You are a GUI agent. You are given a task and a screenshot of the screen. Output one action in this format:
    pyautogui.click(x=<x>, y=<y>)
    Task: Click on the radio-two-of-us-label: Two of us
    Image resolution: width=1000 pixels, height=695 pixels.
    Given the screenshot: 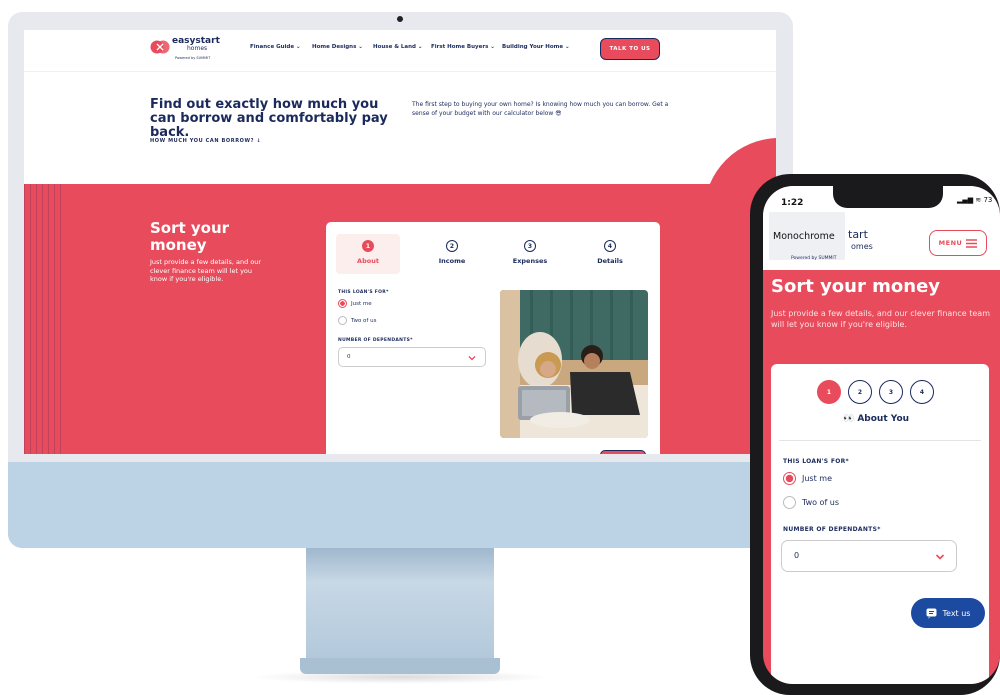 What is the action you would take?
    pyautogui.click(x=364, y=321)
    